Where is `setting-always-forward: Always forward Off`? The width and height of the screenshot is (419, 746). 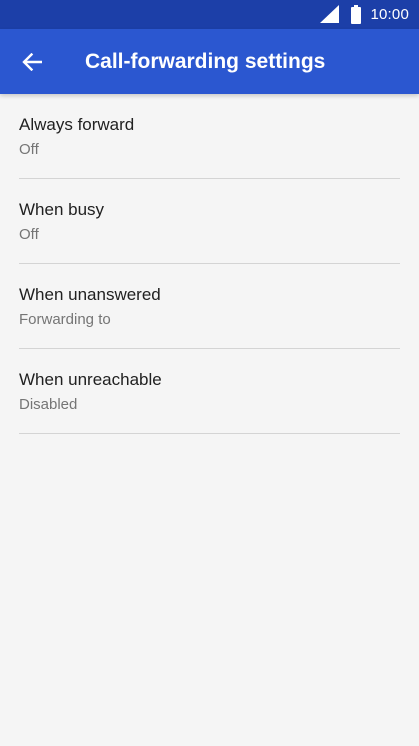 setting-always-forward: Always forward Off is located at coordinates (209, 136).